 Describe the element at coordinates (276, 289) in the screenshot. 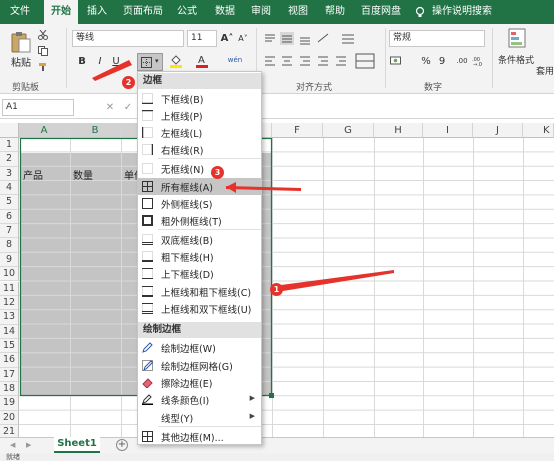

I see `annotation-badge-1: 1` at that location.